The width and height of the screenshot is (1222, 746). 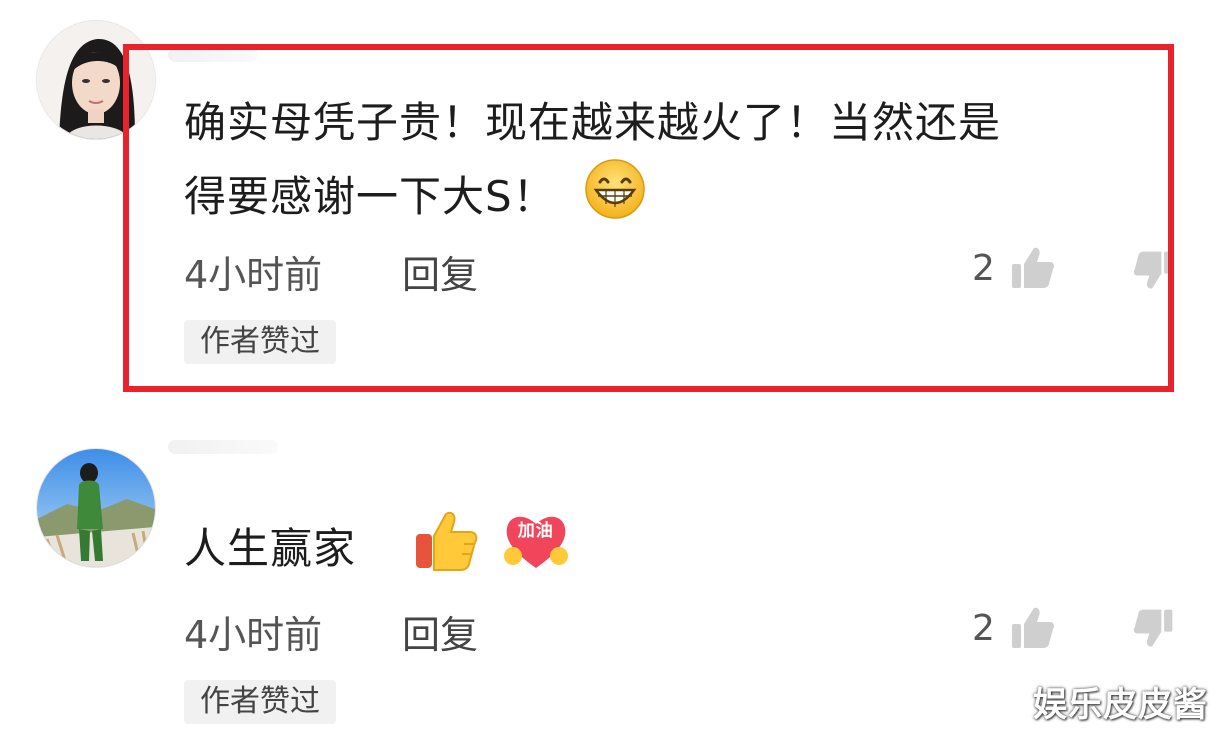 What do you see at coordinates (536, 551) in the screenshot?
I see `jiayou-heart-emoji: 加油` at bounding box center [536, 551].